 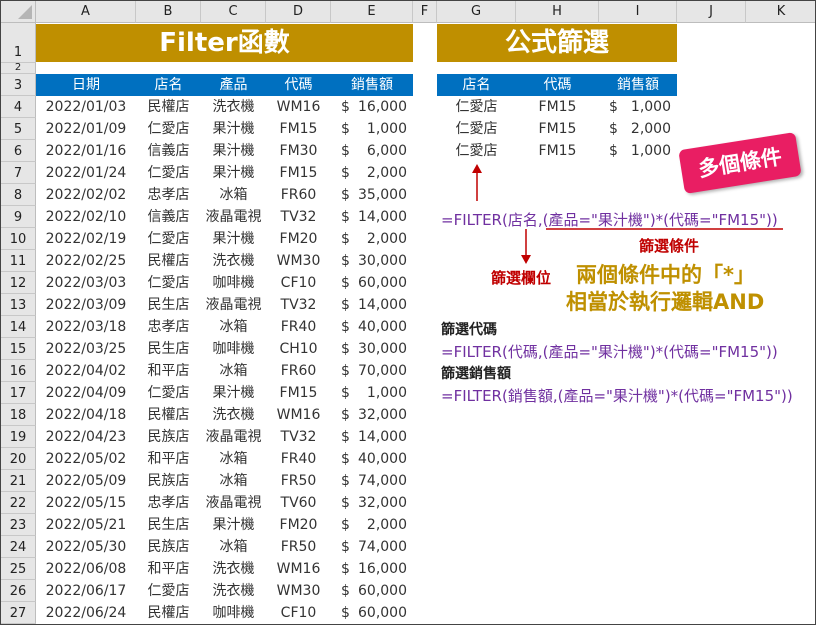 I want to click on formula-sales: =FILTER(銷售額,(產品="果汁機")*(代碼="FM15")), so click(x=617, y=396).